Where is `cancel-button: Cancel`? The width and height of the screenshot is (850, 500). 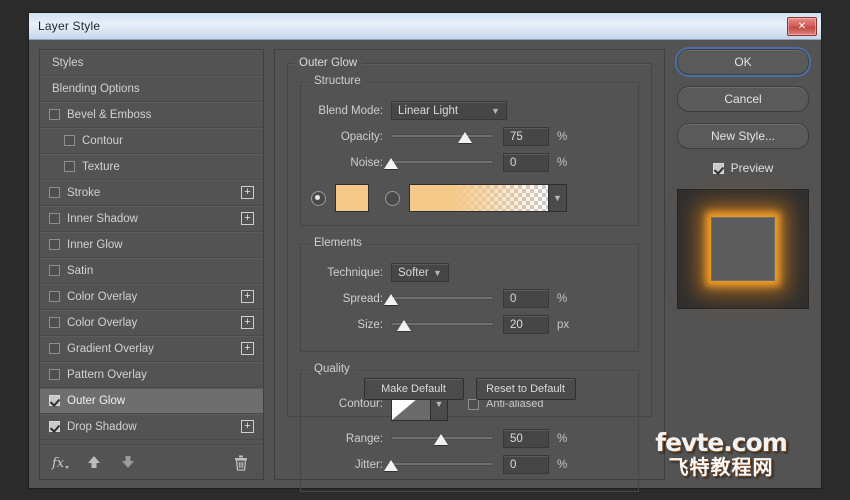
cancel-button: Cancel is located at coordinates (743, 99).